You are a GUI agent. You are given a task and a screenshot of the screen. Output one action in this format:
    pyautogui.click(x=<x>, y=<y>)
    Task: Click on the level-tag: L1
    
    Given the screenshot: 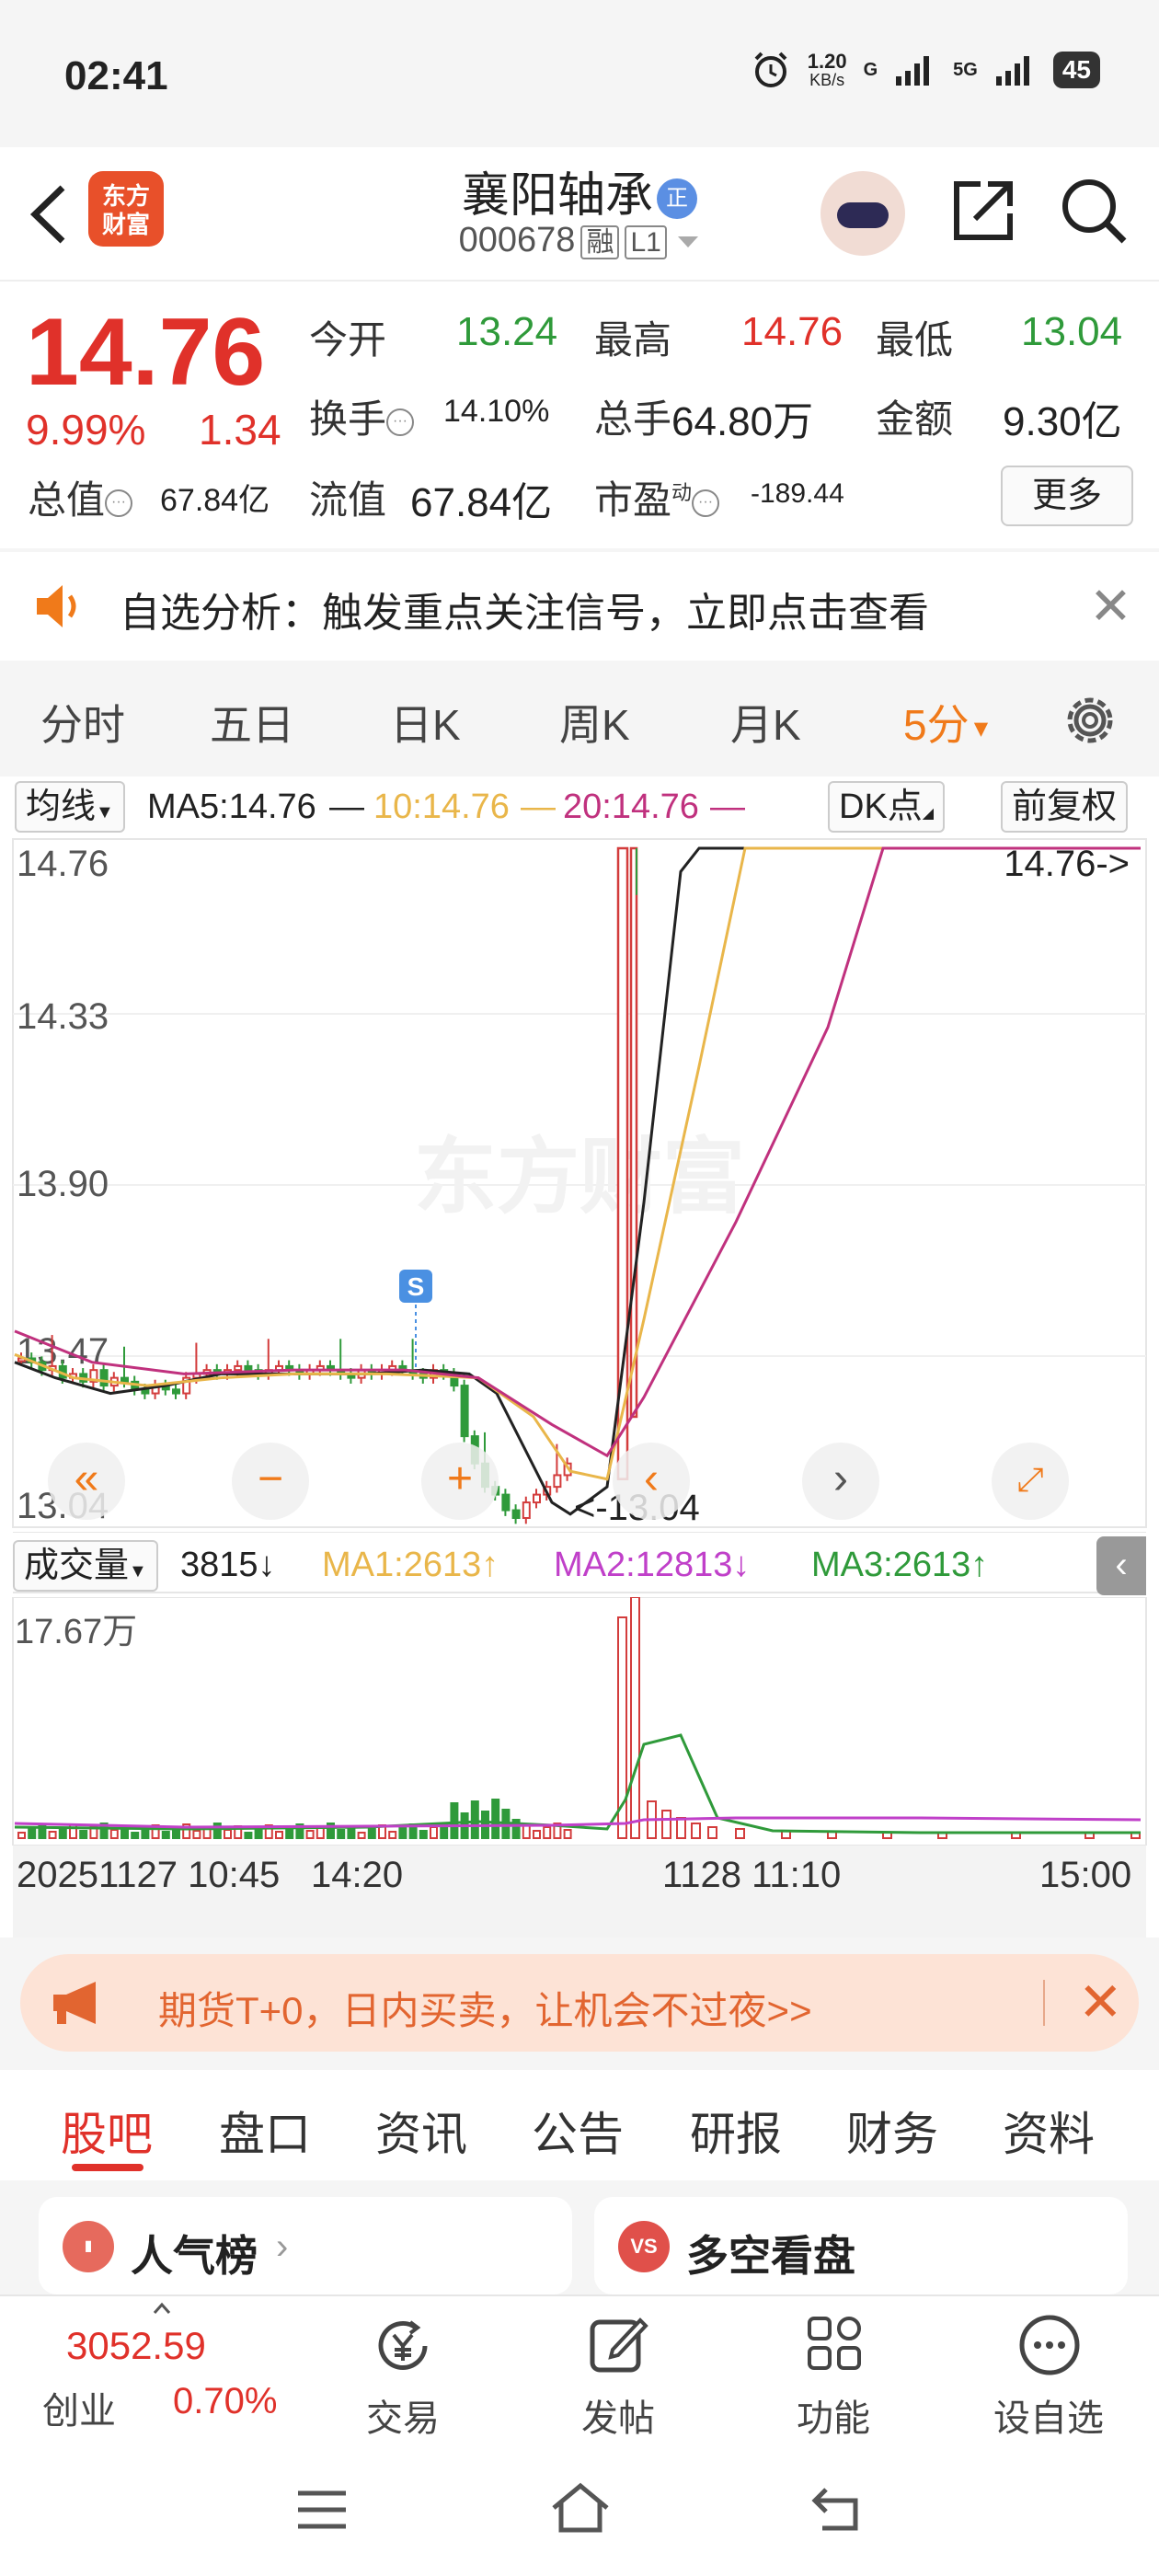 What is the action you would take?
    pyautogui.click(x=646, y=242)
    